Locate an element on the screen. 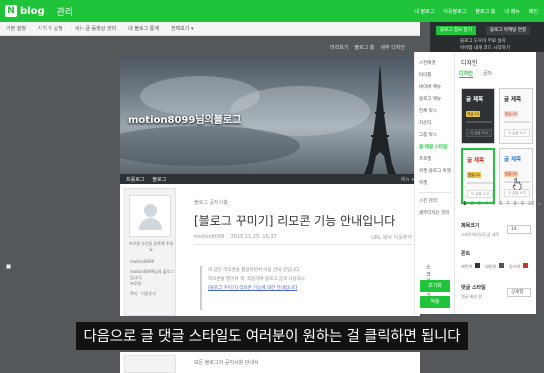 This screenshot has width=544, height=373. menu-item-group-box: 그룹 박스 is located at coordinates (428, 135).